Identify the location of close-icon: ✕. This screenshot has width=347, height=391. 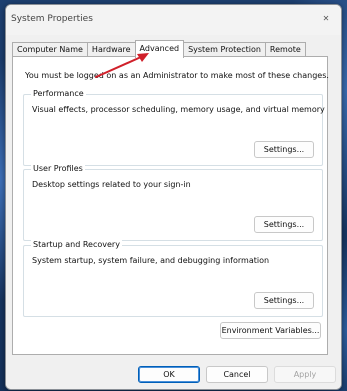
(326, 18).